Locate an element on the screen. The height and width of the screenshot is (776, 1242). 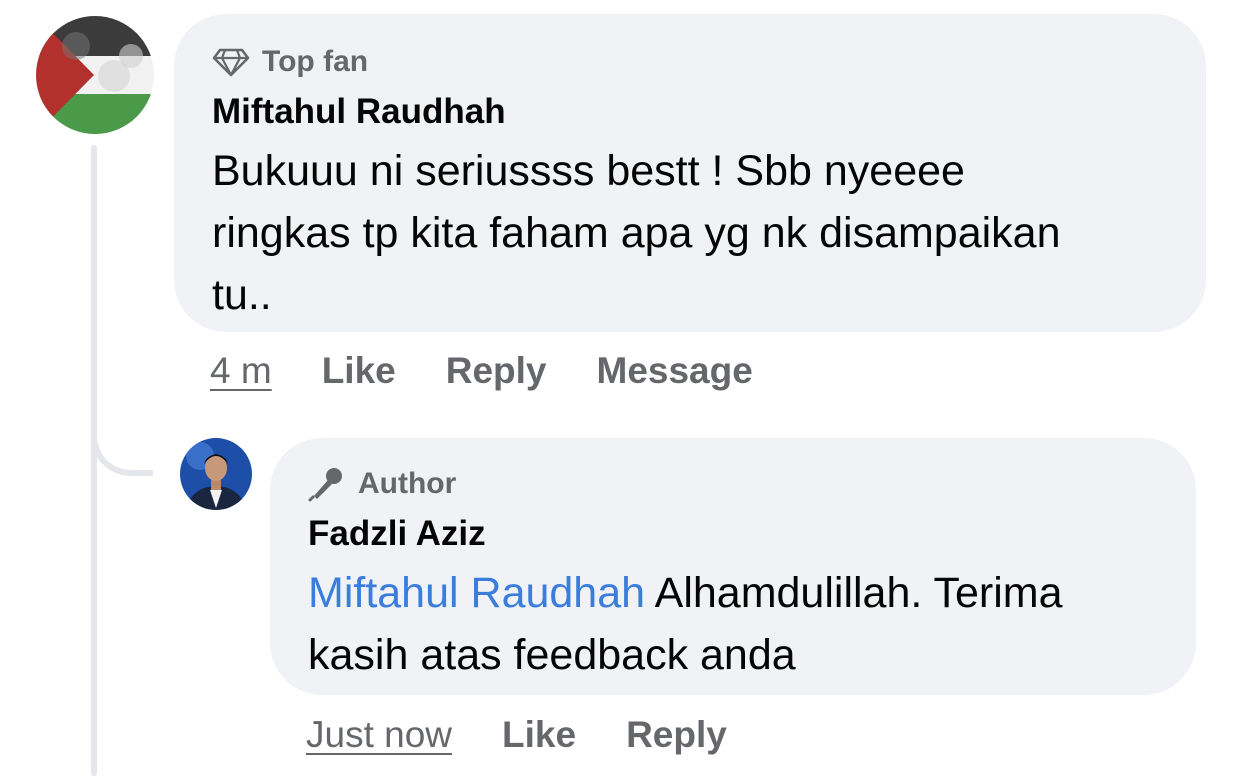
message-button: Message is located at coordinates (675, 371).